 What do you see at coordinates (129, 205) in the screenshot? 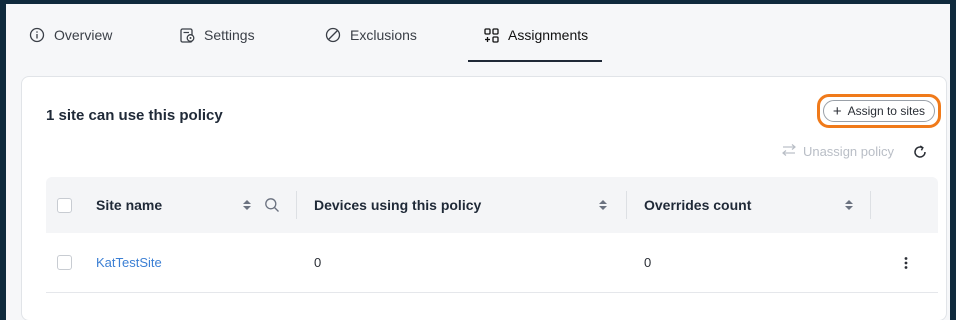
I see `column-site-name: Site name` at bounding box center [129, 205].